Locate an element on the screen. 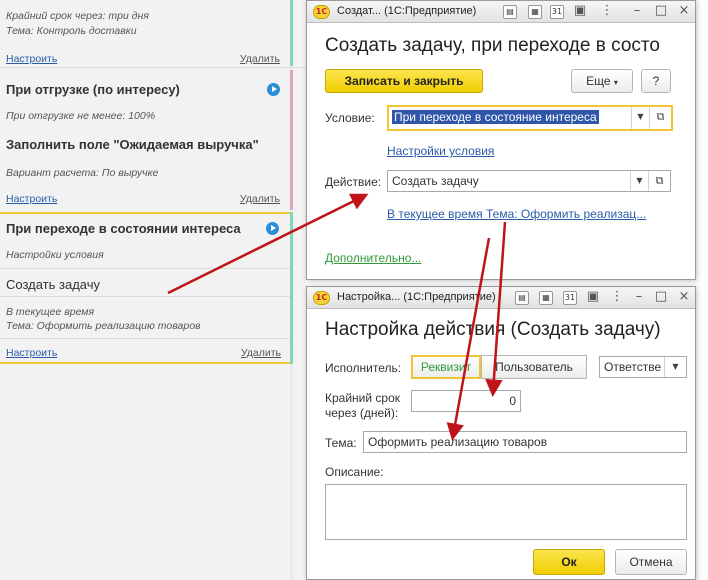 Image resolution: width=708 pixels, height=580 pixels. subject-label: Тема: is located at coordinates (341, 443).